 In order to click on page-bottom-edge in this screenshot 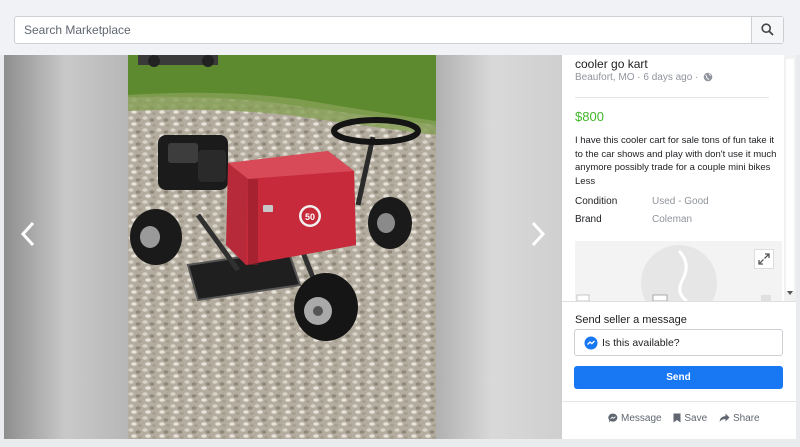, I will do `click(400, 443)`.